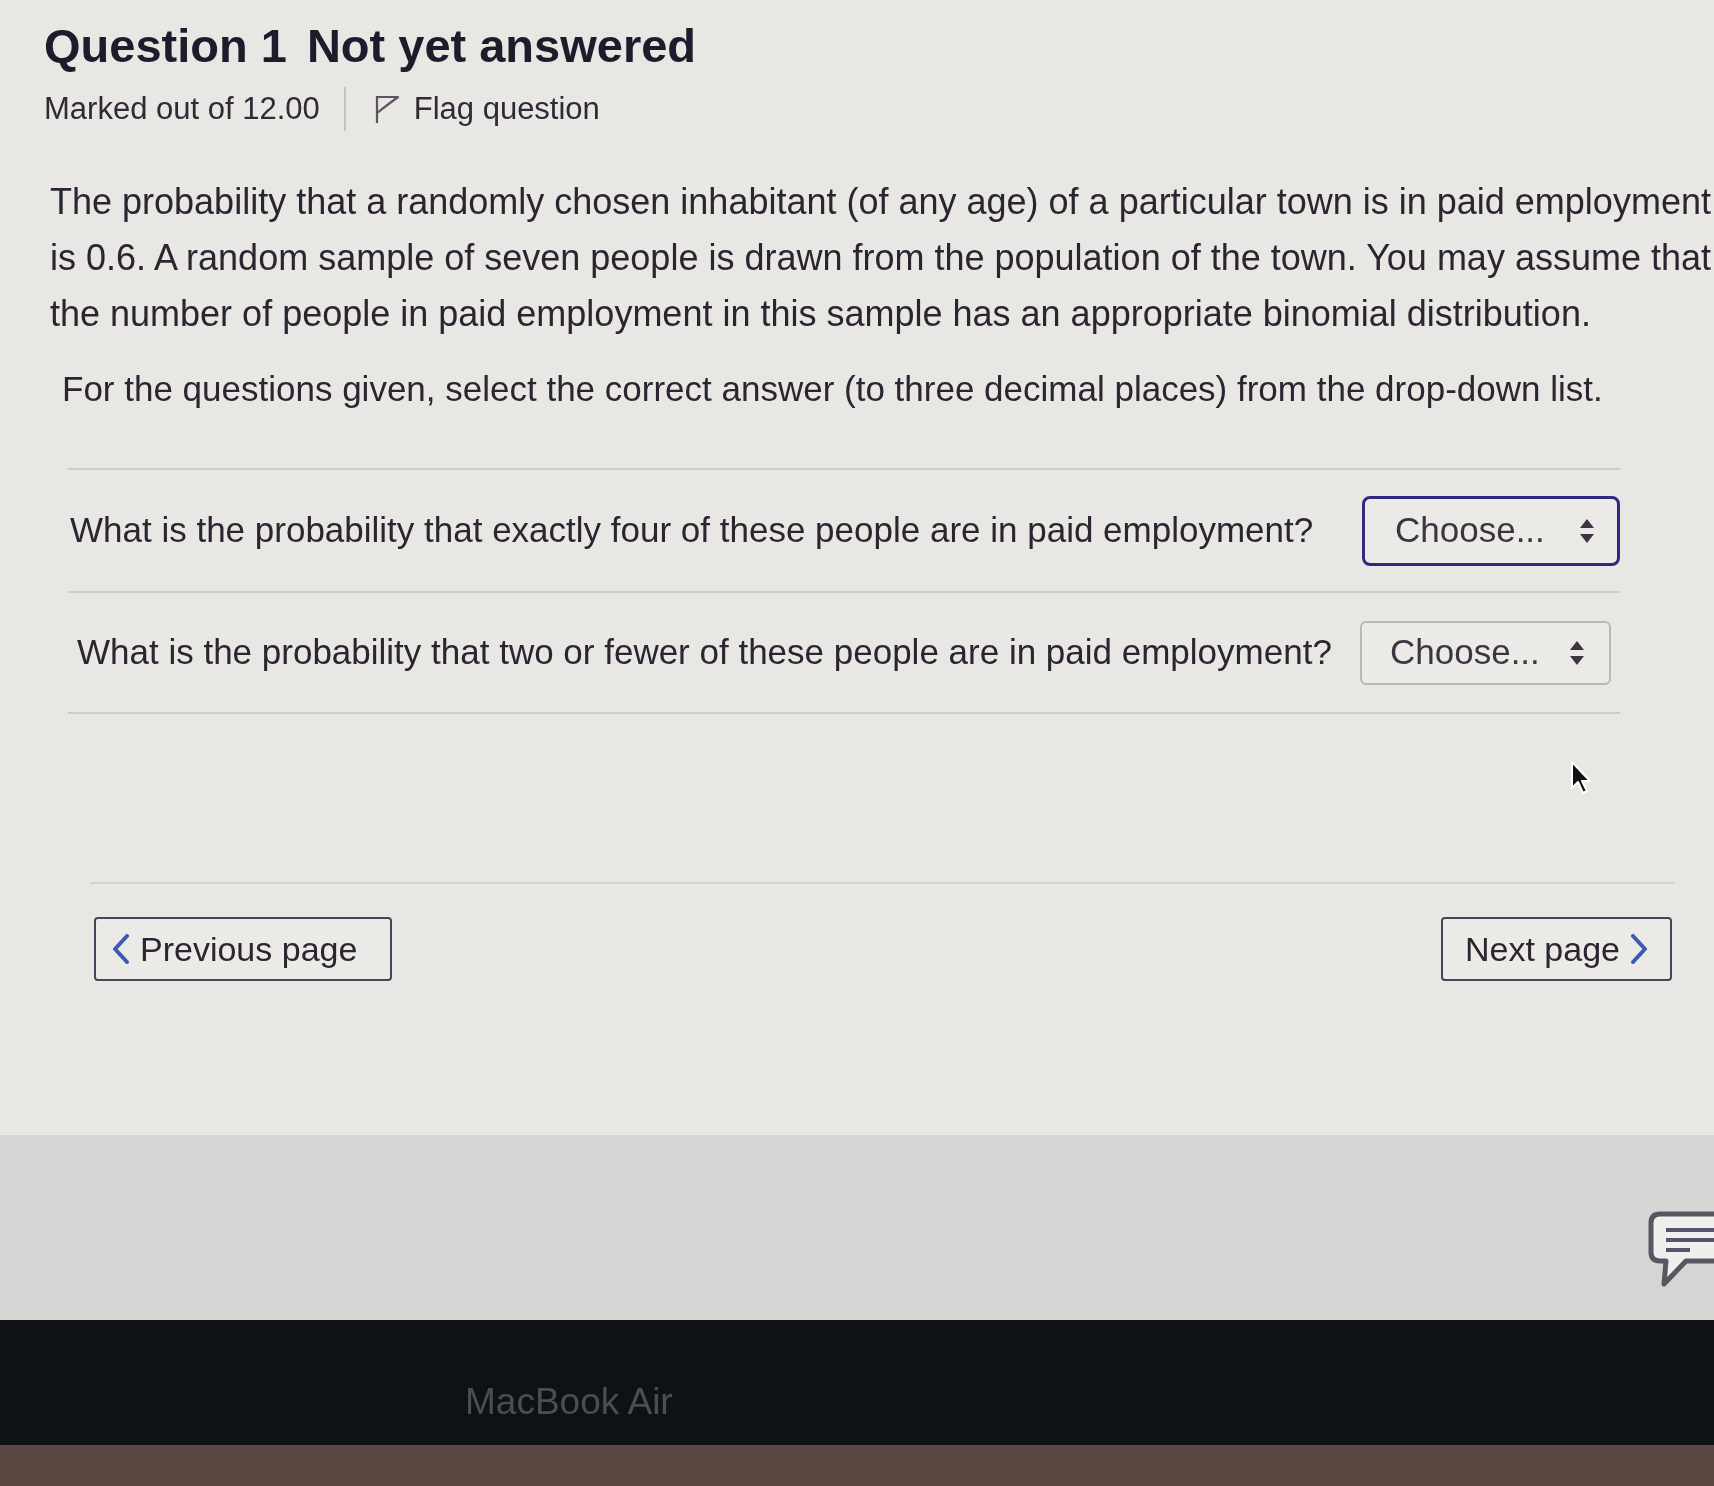 The height and width of the screenshot is (1486, 1714). Describe the element at coordinates (569, 1402) in the screenshot. I see `bezel-label: MacBook Air` at that location.